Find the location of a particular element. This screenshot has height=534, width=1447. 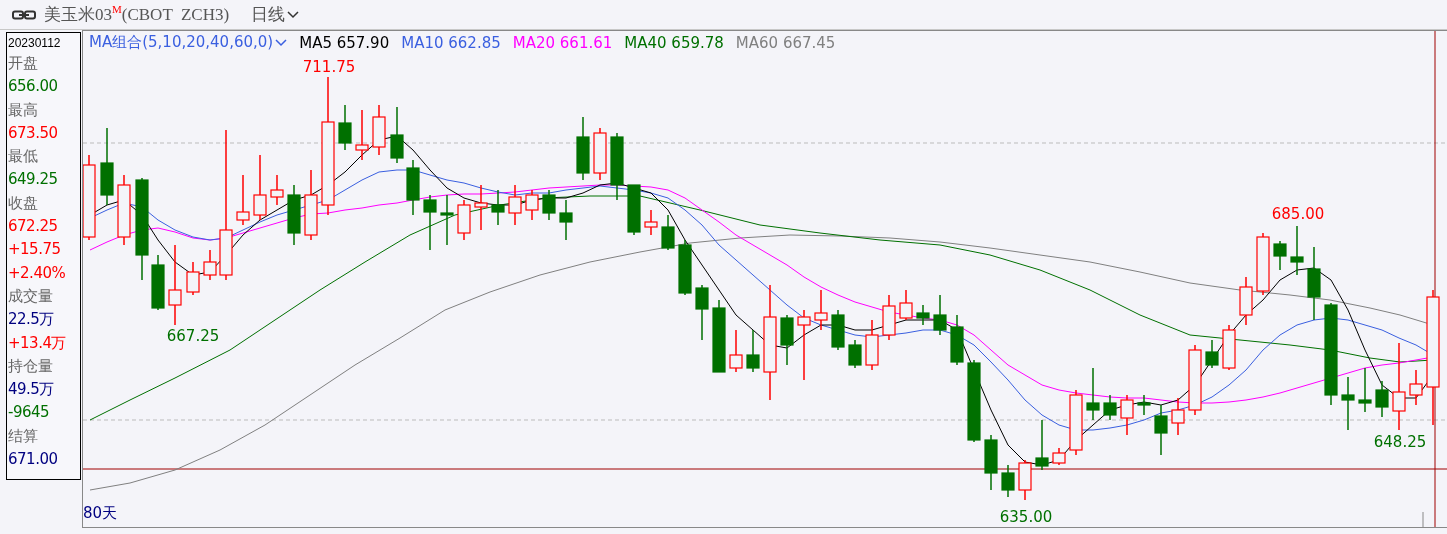

moving-average-value: MA10 662.85 is located at coordinates (451, 42).